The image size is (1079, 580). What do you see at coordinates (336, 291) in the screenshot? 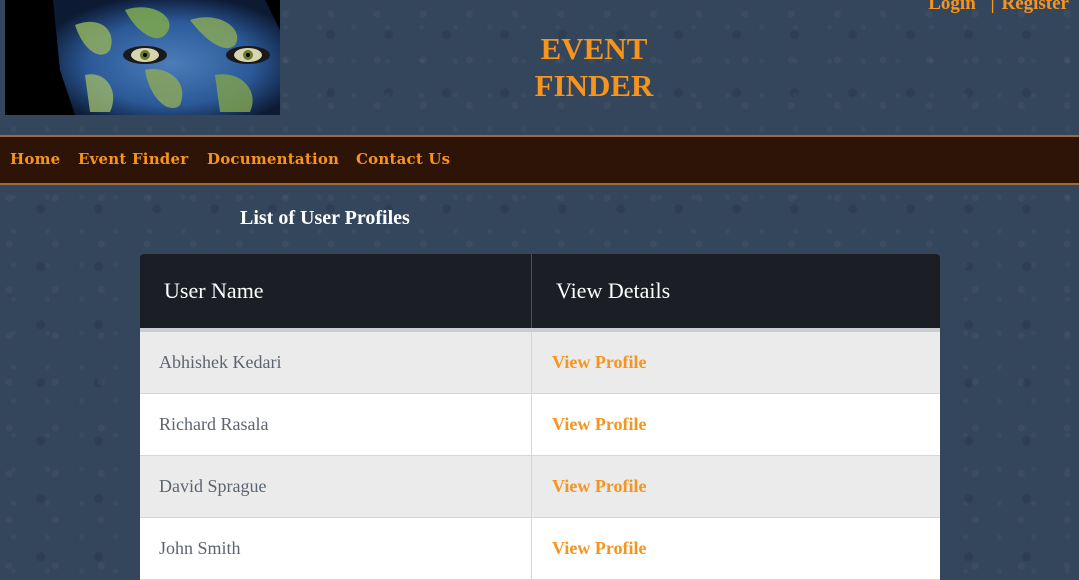
I see `column-header-user-name: User Name` at bounding box center [336, 291].